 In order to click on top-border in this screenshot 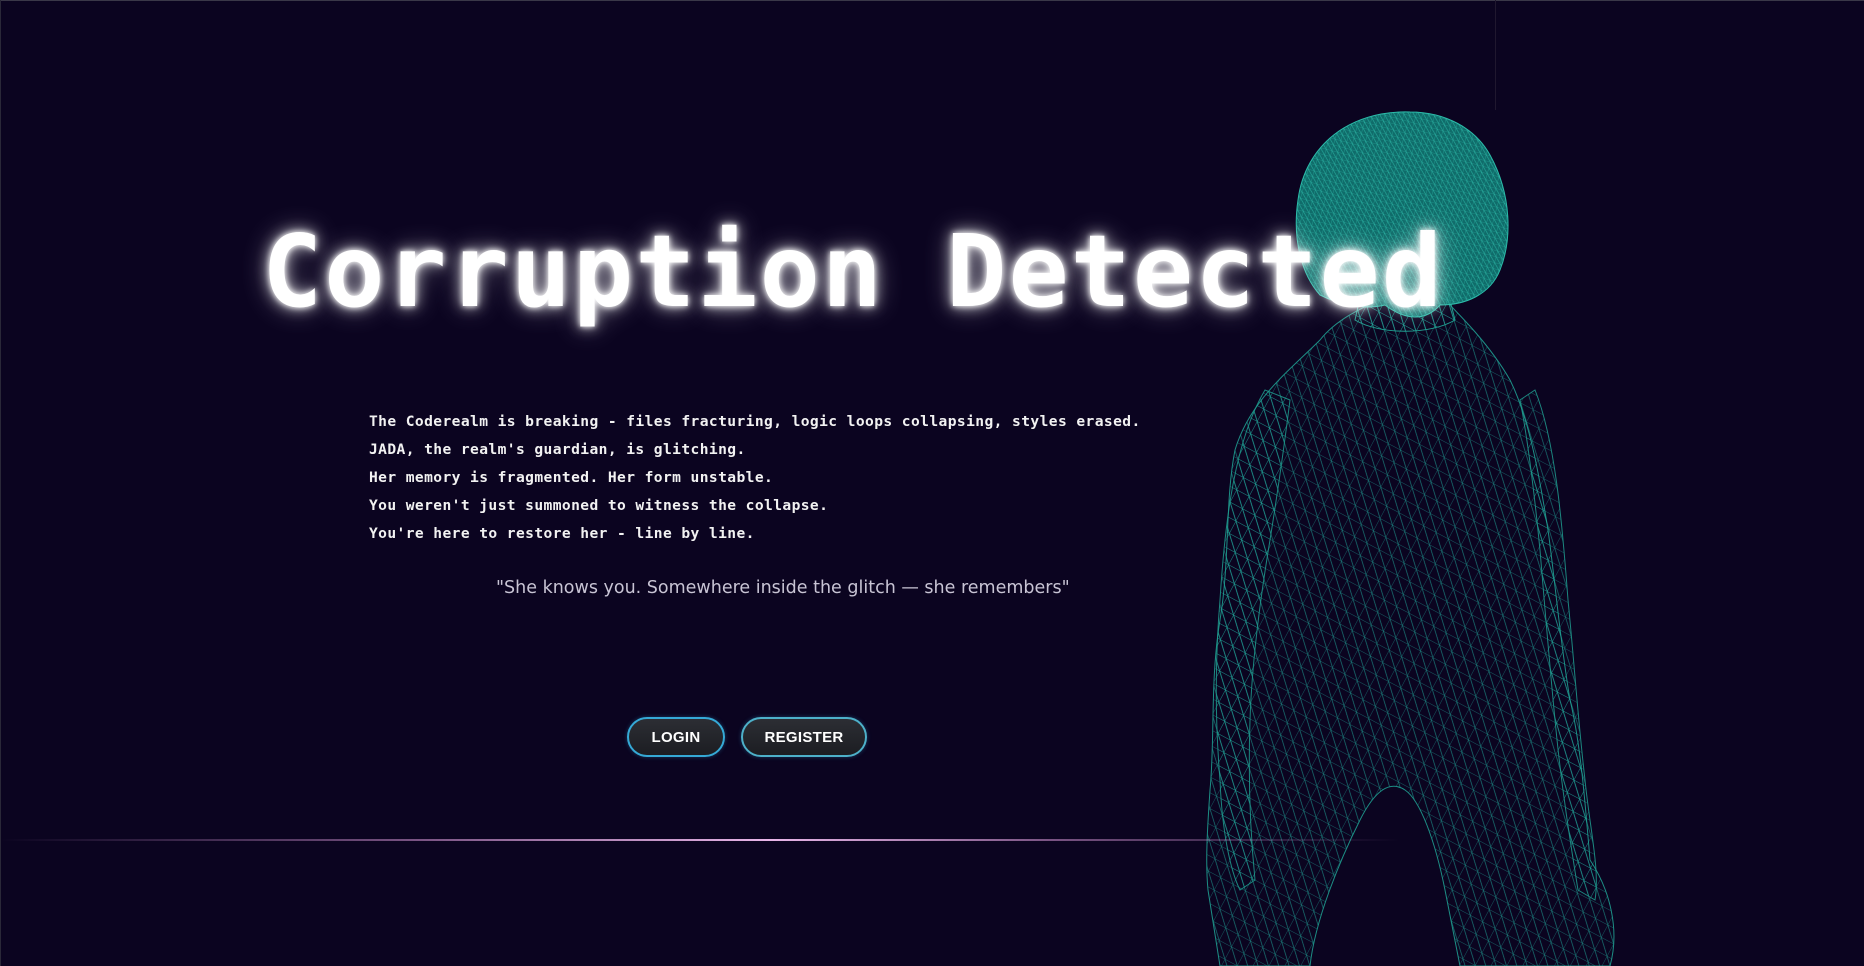, I will do `click(932, 0)`.